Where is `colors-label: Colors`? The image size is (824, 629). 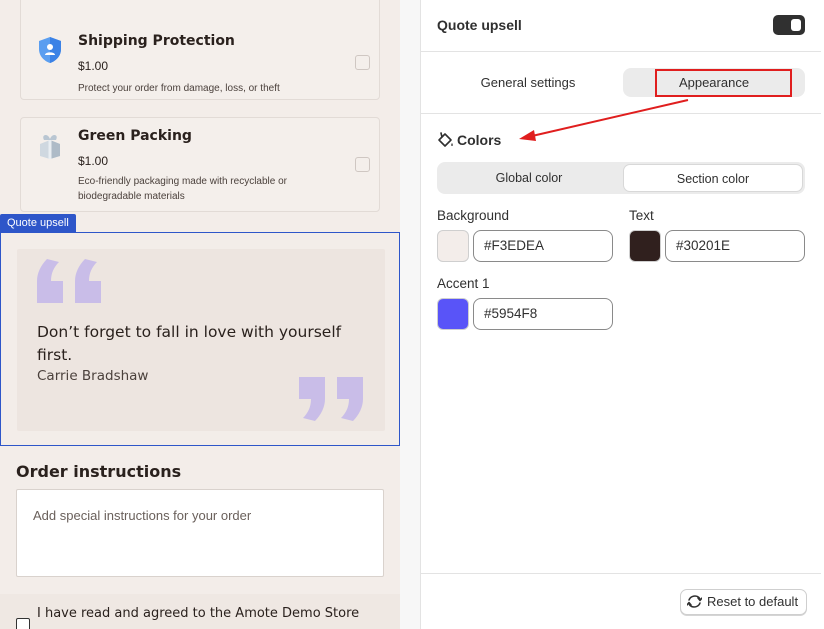 colors-label: Colors is located at coordinates (479, 140).